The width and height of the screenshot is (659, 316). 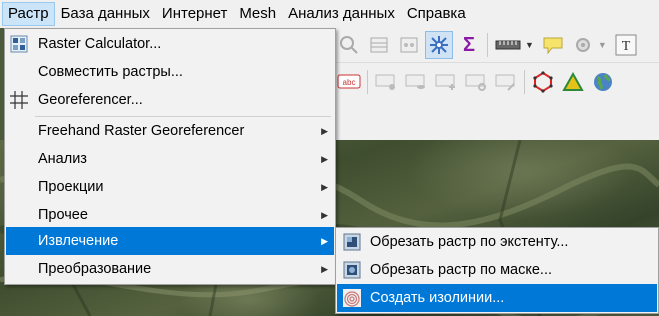 What do you see at coordinates (78, 241) in the screenshot?
I see `menu-item-label: Извлечение` at bounding box center [78, 241].